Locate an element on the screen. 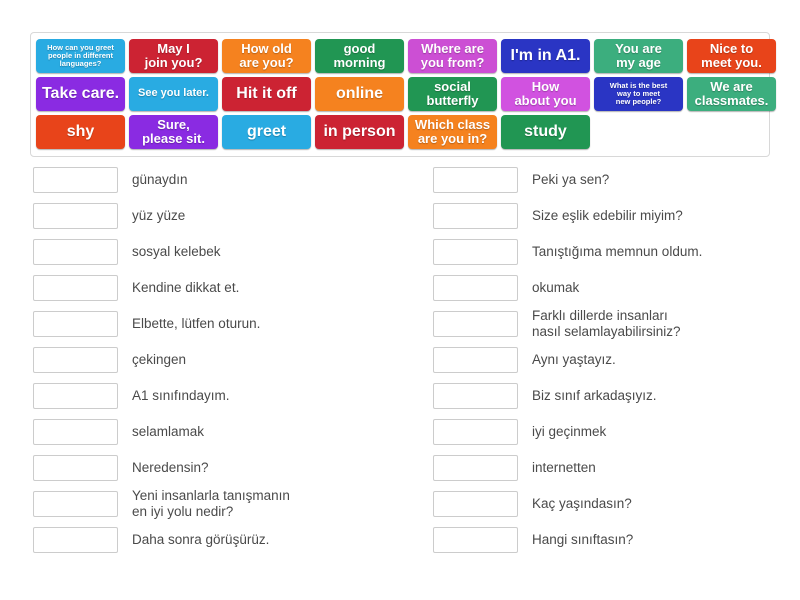 This screenshot has width=800, height=600. answer-prompt-label: çekingen is located at coordinates (159, 360).